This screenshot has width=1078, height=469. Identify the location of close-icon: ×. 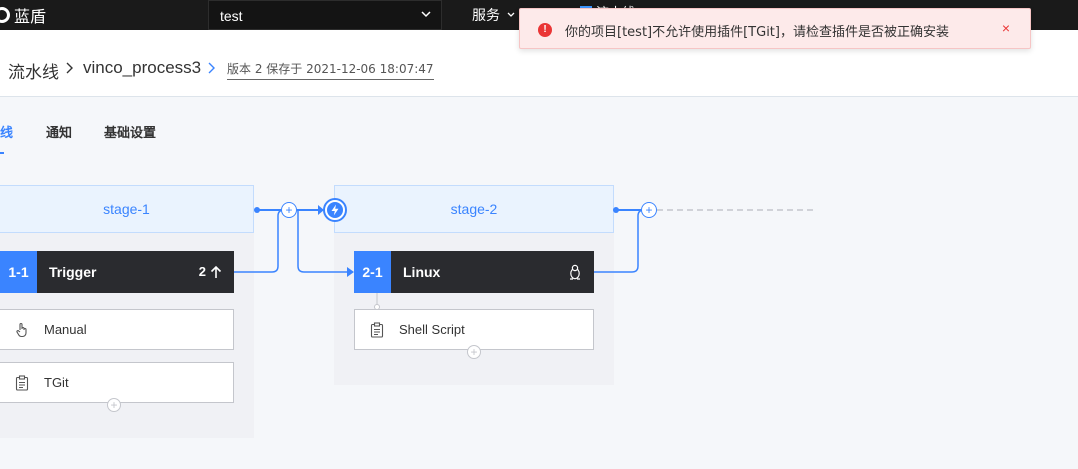
(1006, 28).